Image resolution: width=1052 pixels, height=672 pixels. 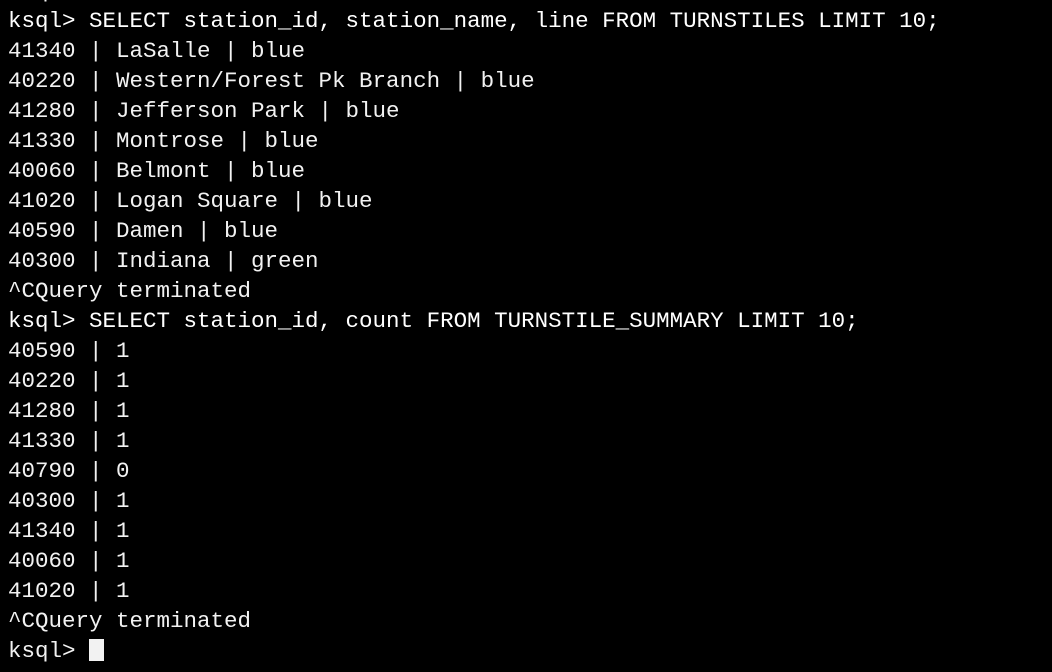 I want to click on result-row: 40300 | 1, so click(x=69, y=501).